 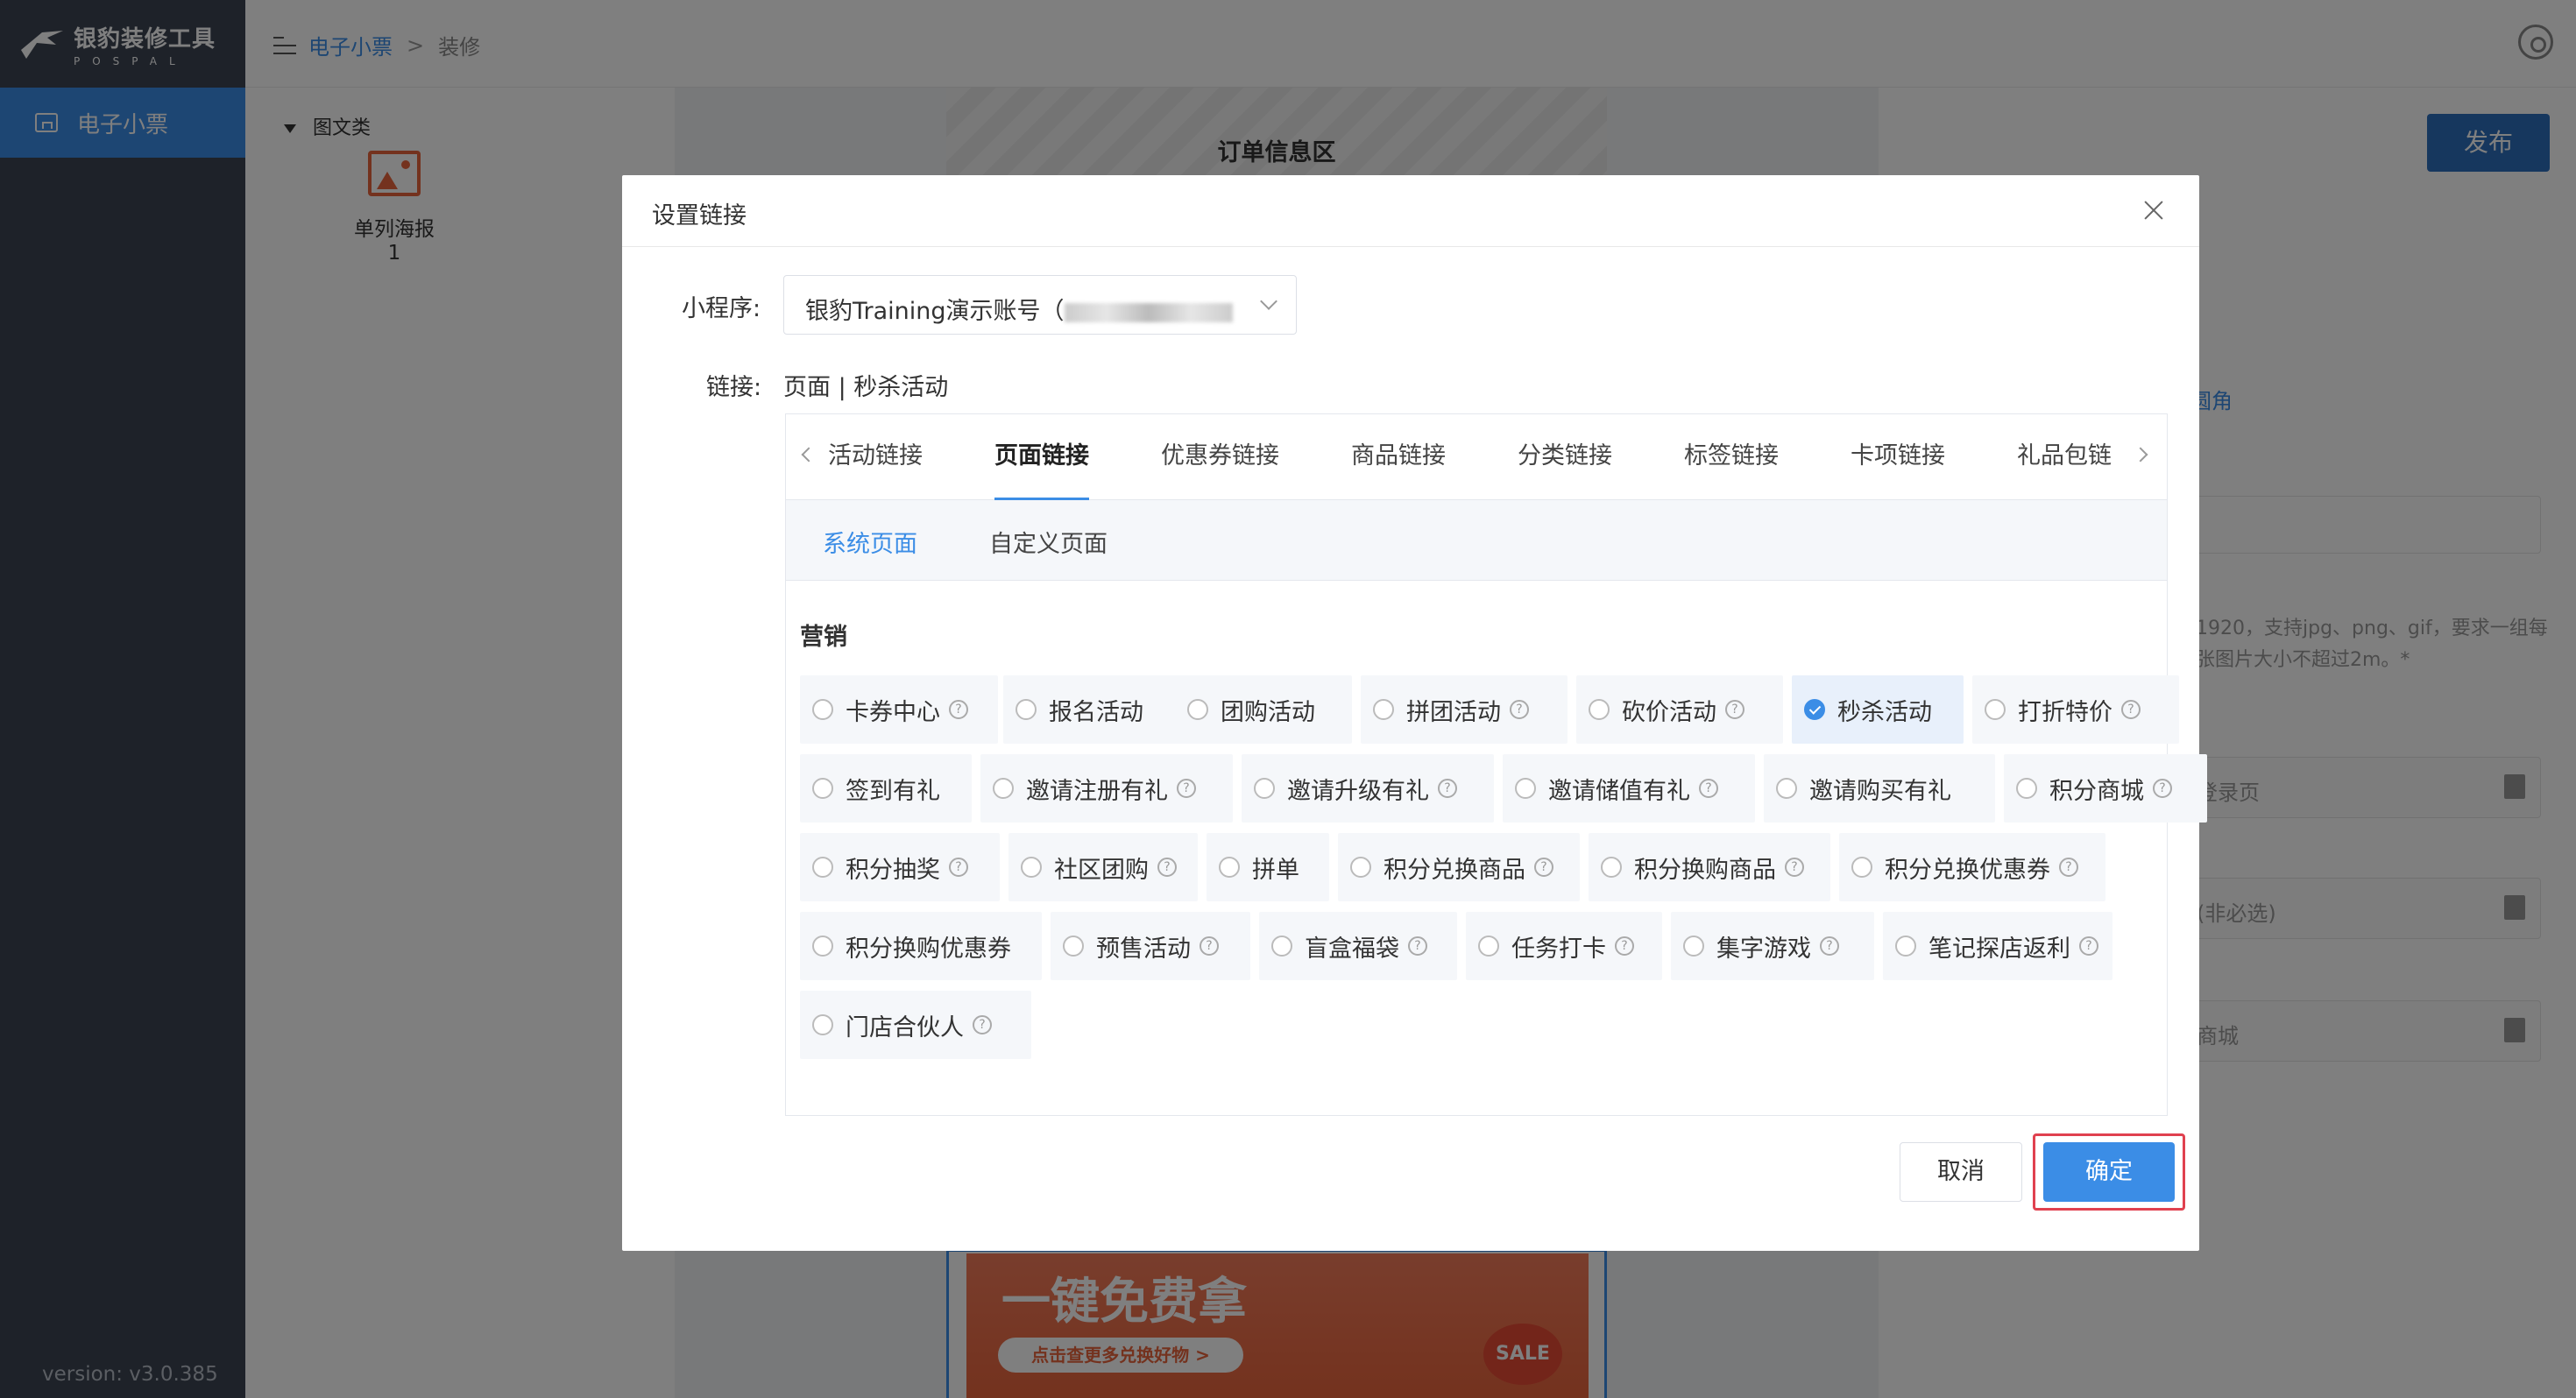 I want to click on option-item: 打折特价?, so click(x=2075, y=709).